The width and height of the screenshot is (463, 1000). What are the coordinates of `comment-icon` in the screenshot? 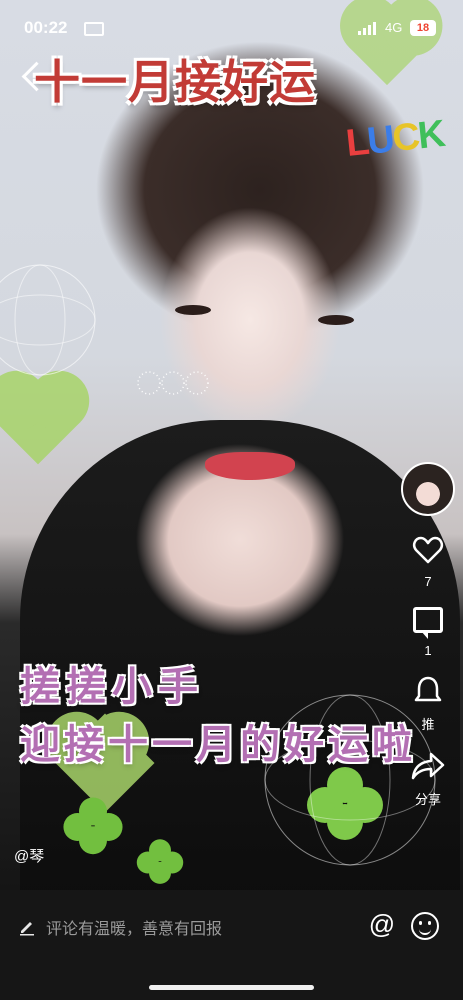 It's located at (428, 623).